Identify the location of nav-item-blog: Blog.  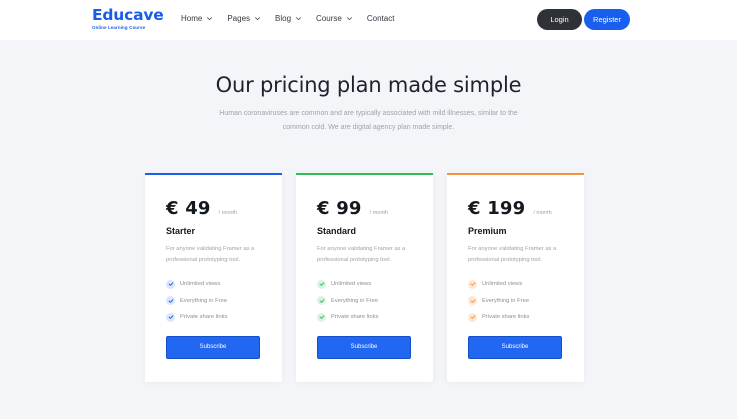
(289, 18).